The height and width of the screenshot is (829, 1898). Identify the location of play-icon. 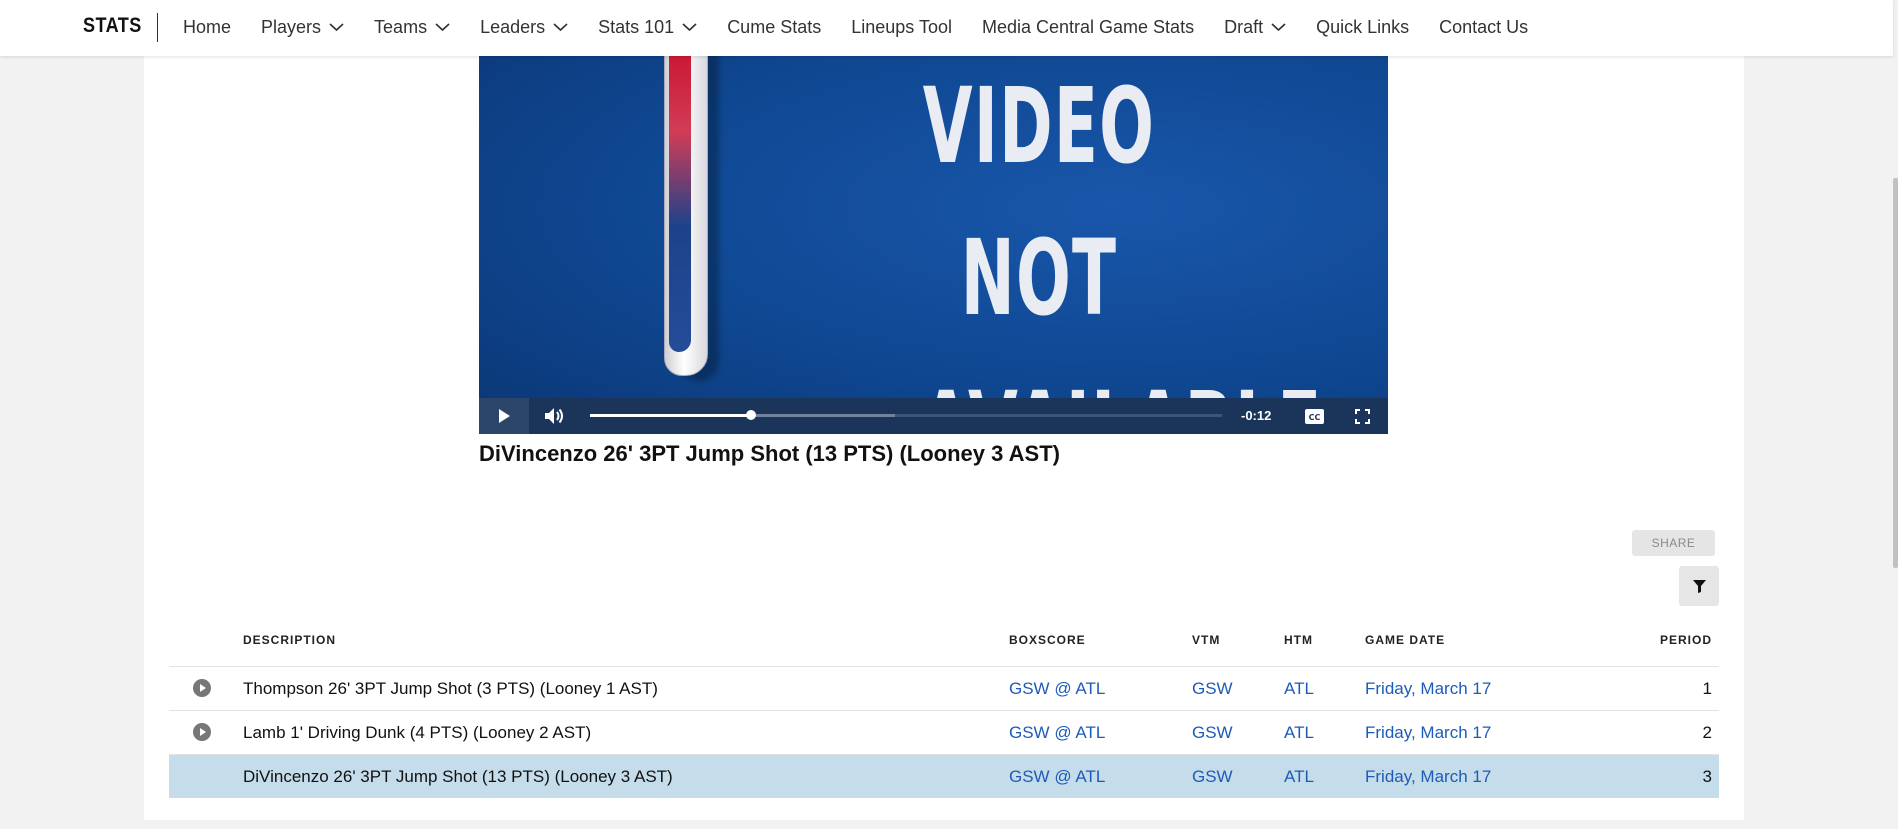
(504, 416).